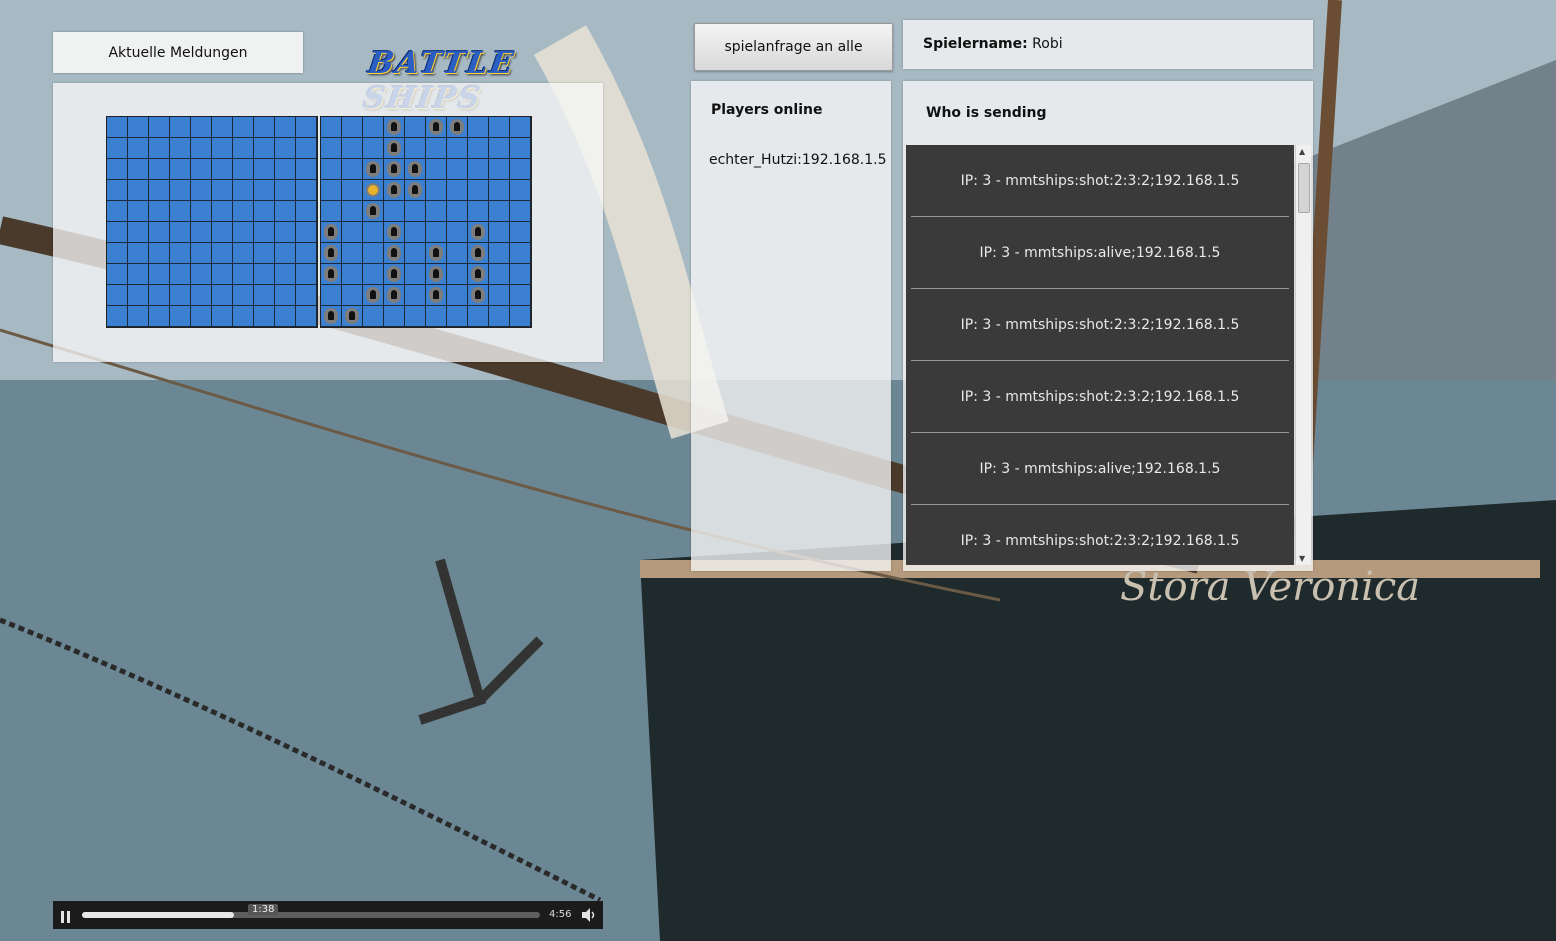  I want to click on pause-icon, so click(67, 915).